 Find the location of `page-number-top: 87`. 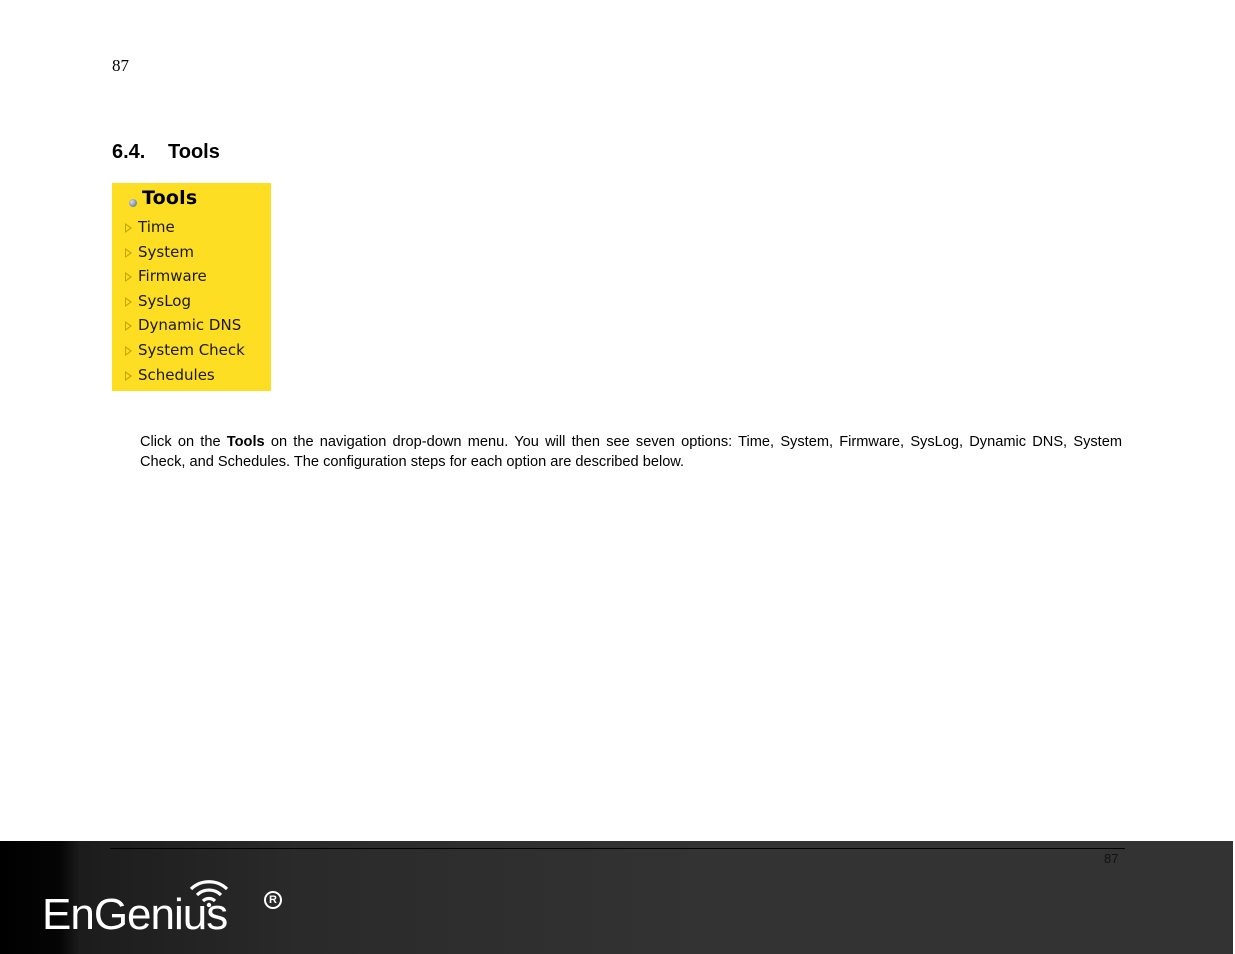

page-number-top: 87 is located at coordinates (120, 65).